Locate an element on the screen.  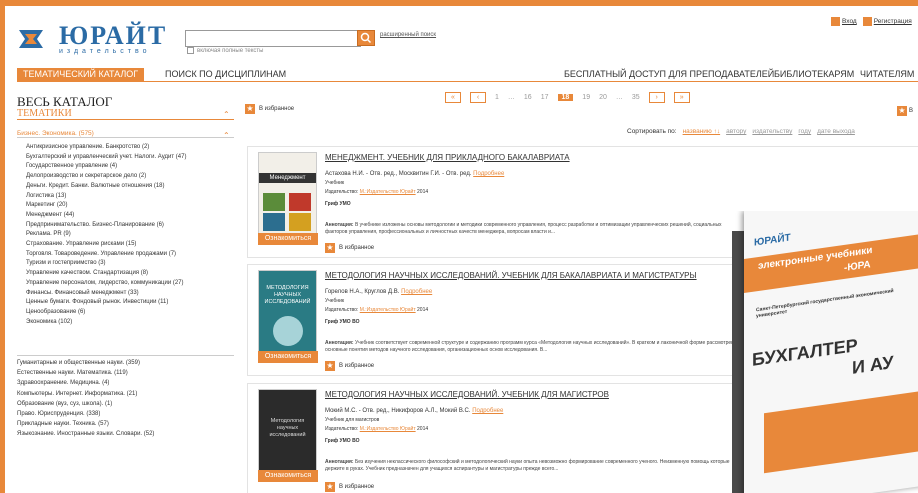
nav-free-access: БЕСПЛАТНЫЙ ДОСТУП ДЛЯ ПРЕПОДАВАТЕЛЕЙ is located at coordinates (669, 74).